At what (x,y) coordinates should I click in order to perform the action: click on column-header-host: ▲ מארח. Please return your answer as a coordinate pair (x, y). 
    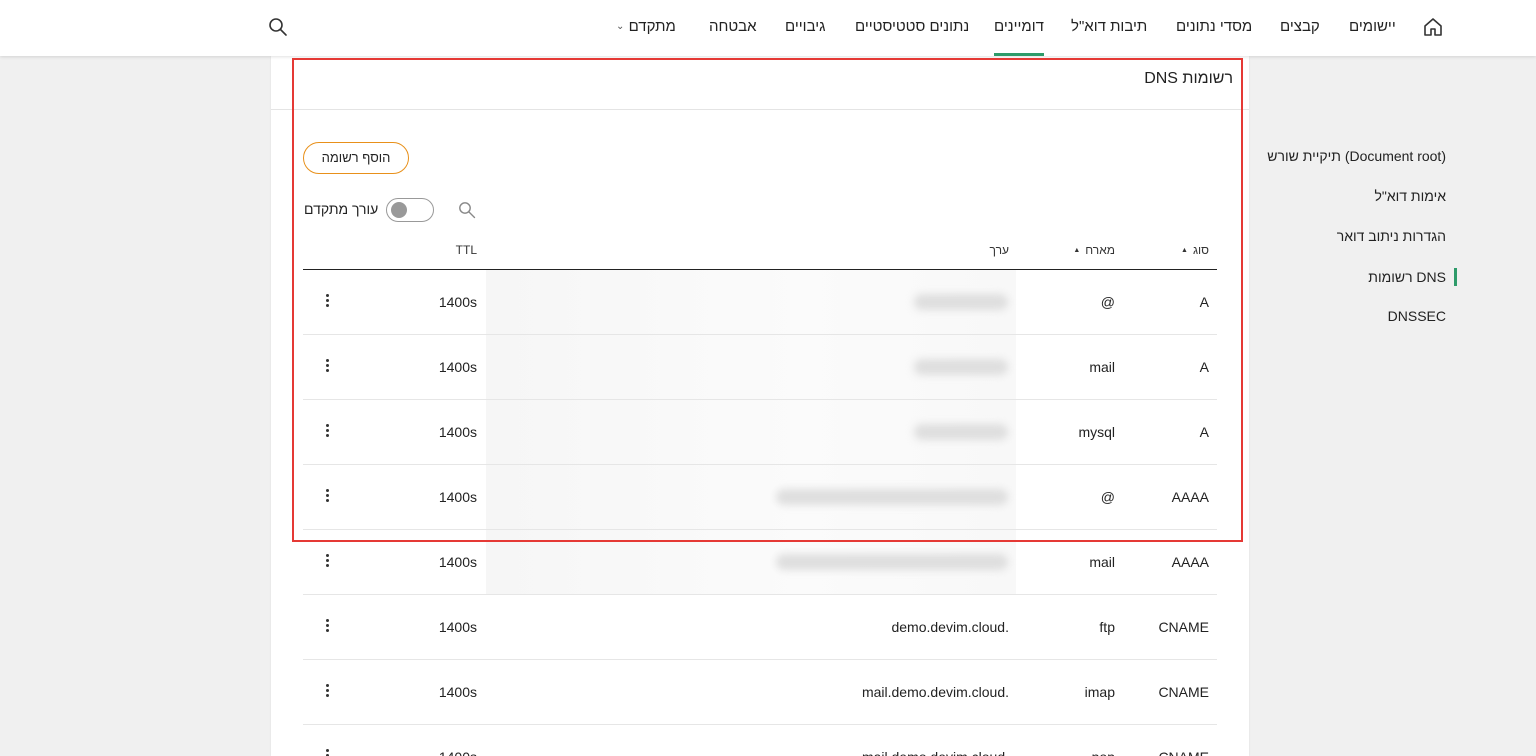
    Looking at the image, I should click on (1094, 250).